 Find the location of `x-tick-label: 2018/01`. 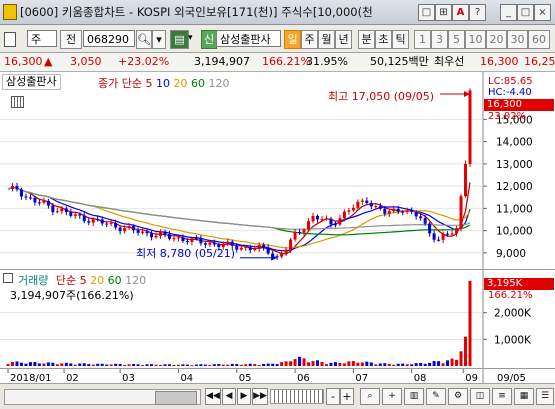

x-tick-label: 2018/01 is located at coordinates (31, 378).